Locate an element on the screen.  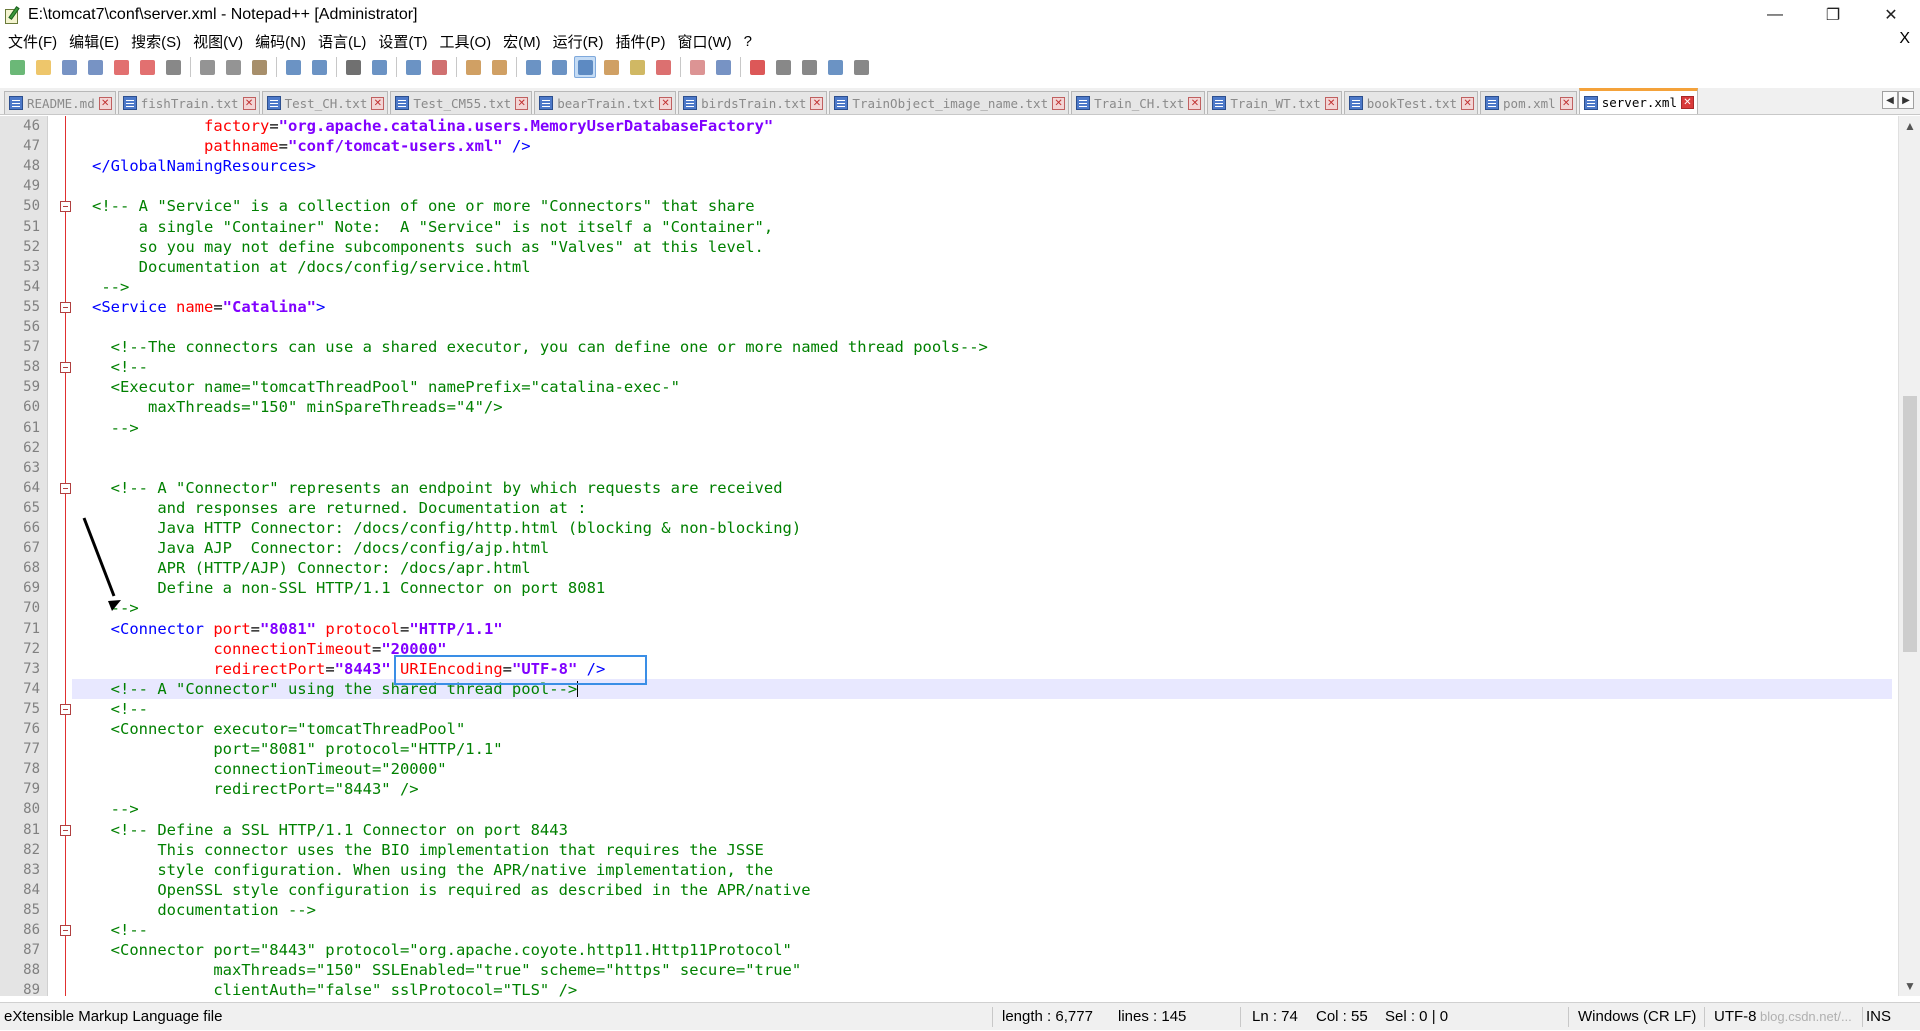
run-macro-multiple-icon is located at coordinates (835, 67).